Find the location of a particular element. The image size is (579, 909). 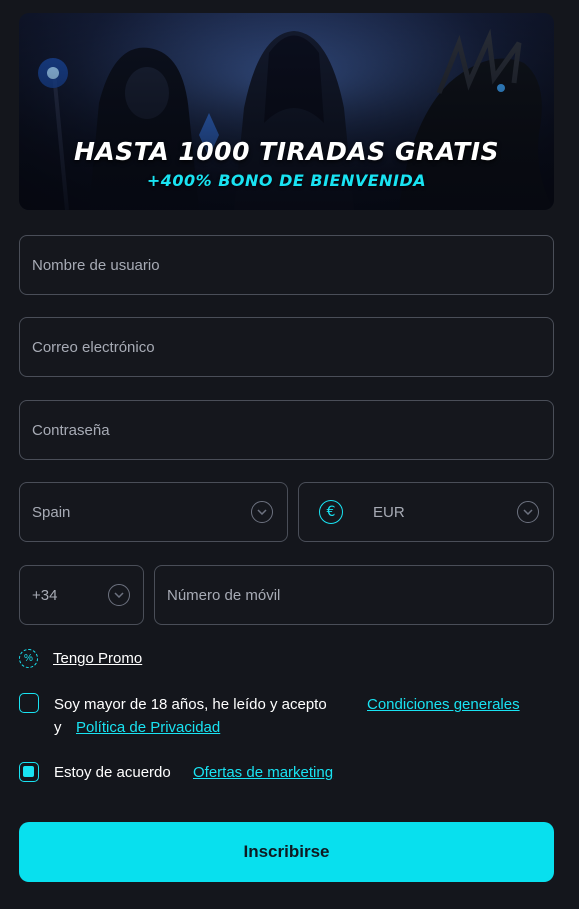

euro-icon: € is located at coordinates (331, 512).